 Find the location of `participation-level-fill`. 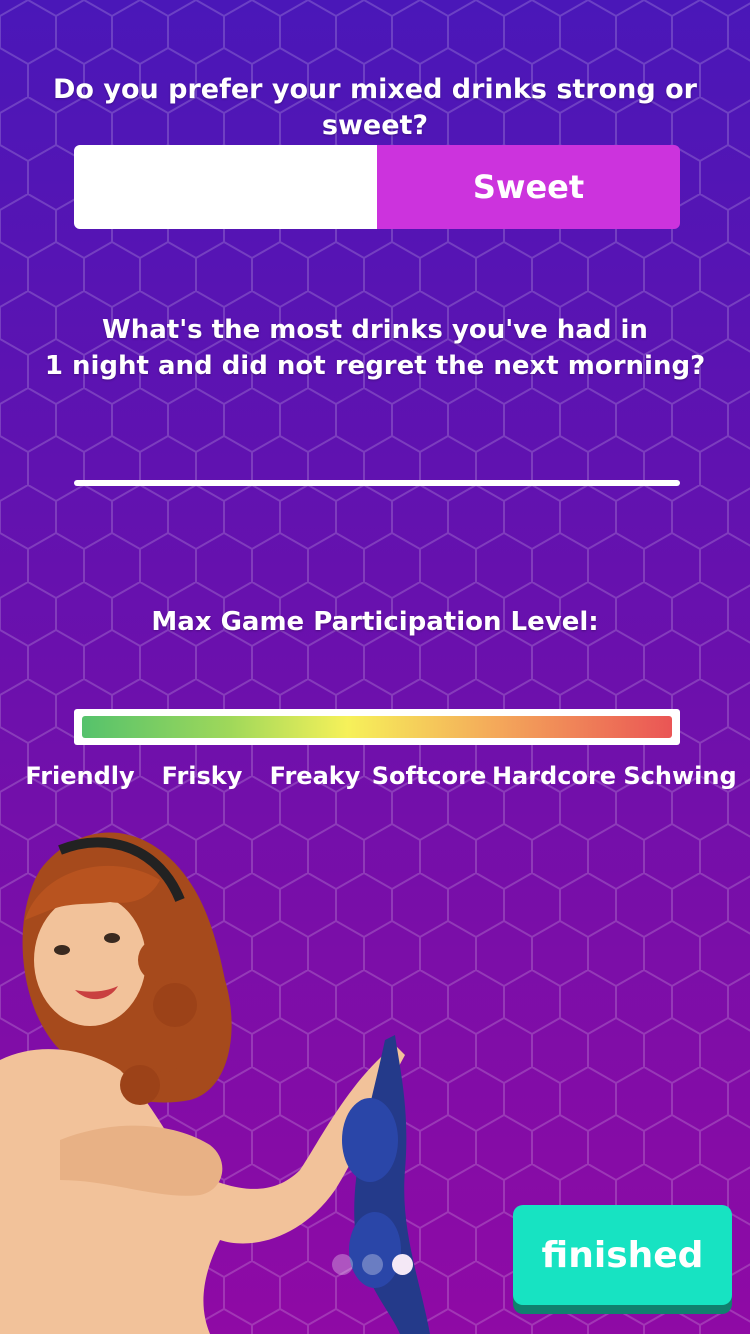

participation-level-fill is located at coordinates (377, 727).